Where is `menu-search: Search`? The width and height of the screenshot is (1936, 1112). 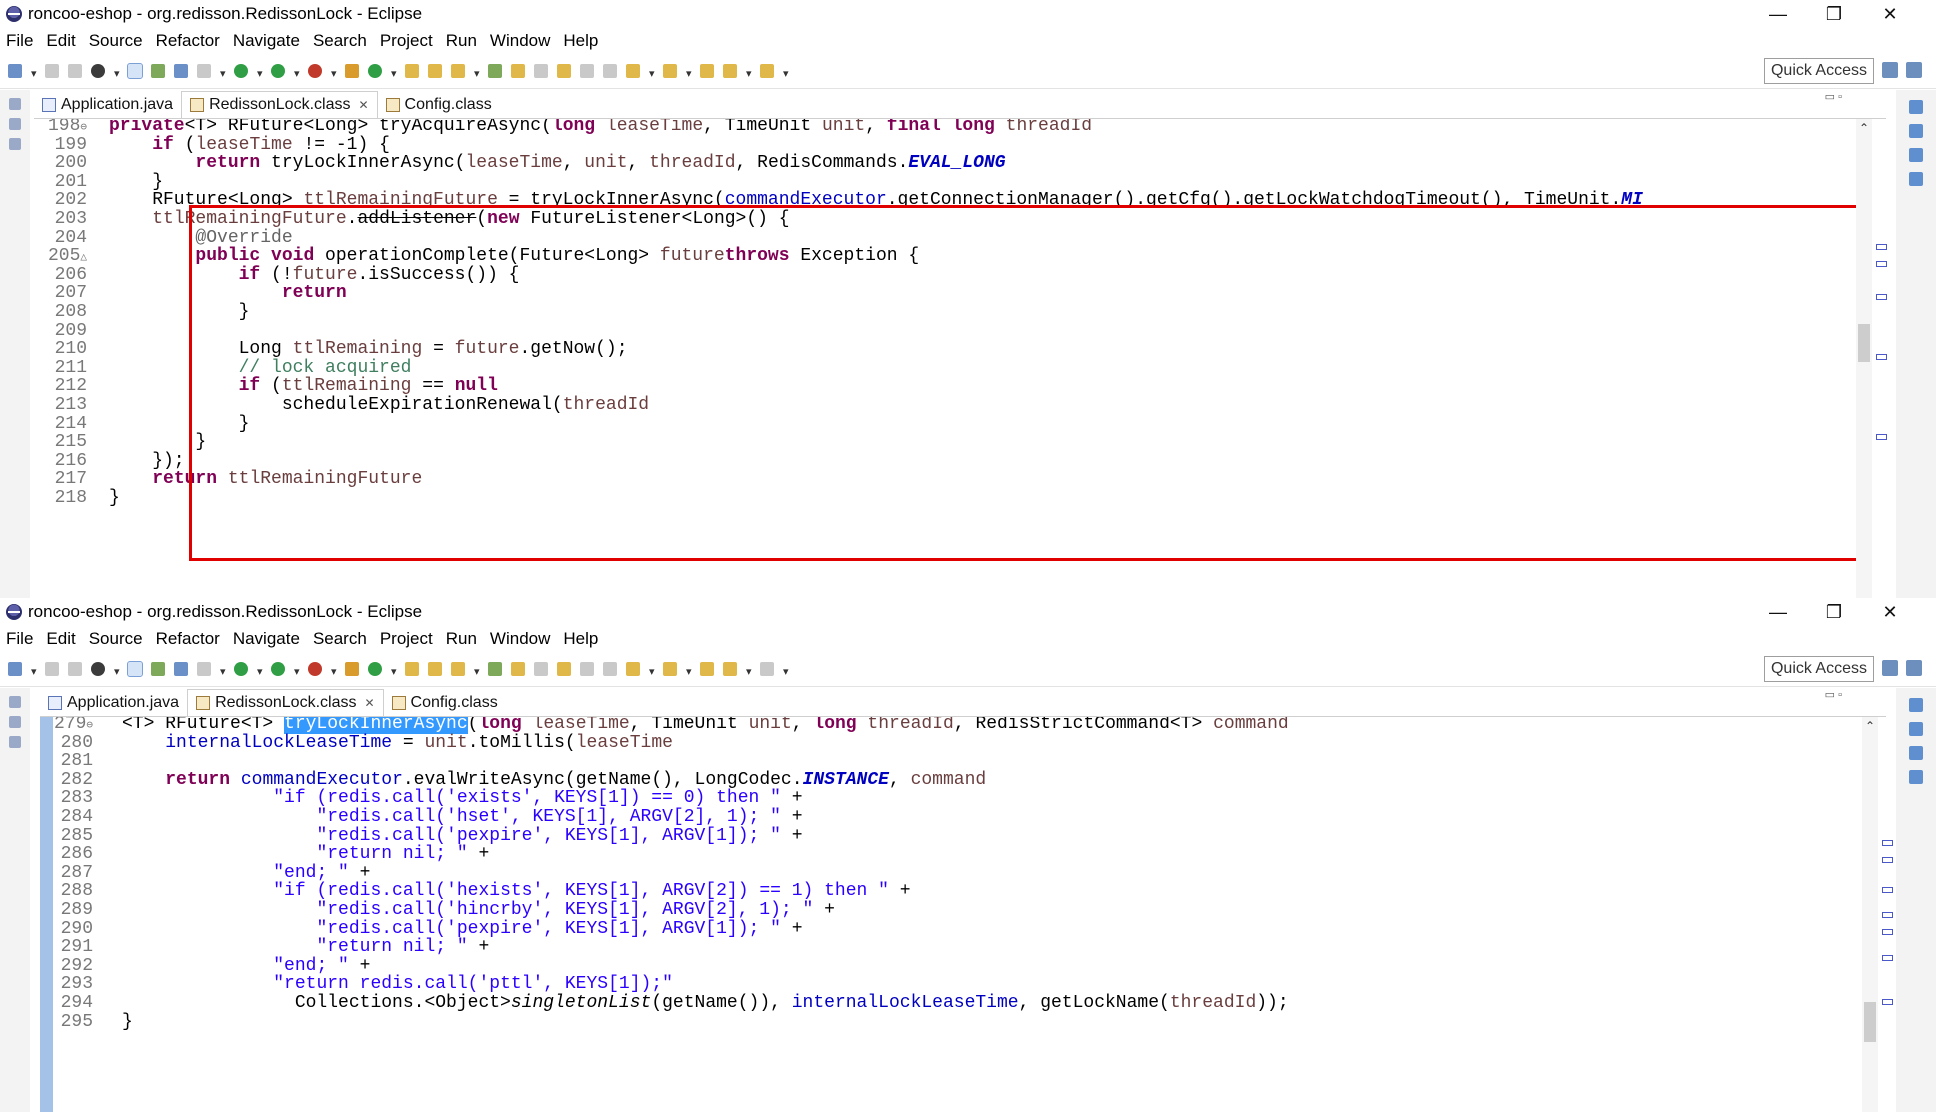
menu-search: Search is located at coordinates (340, 639).